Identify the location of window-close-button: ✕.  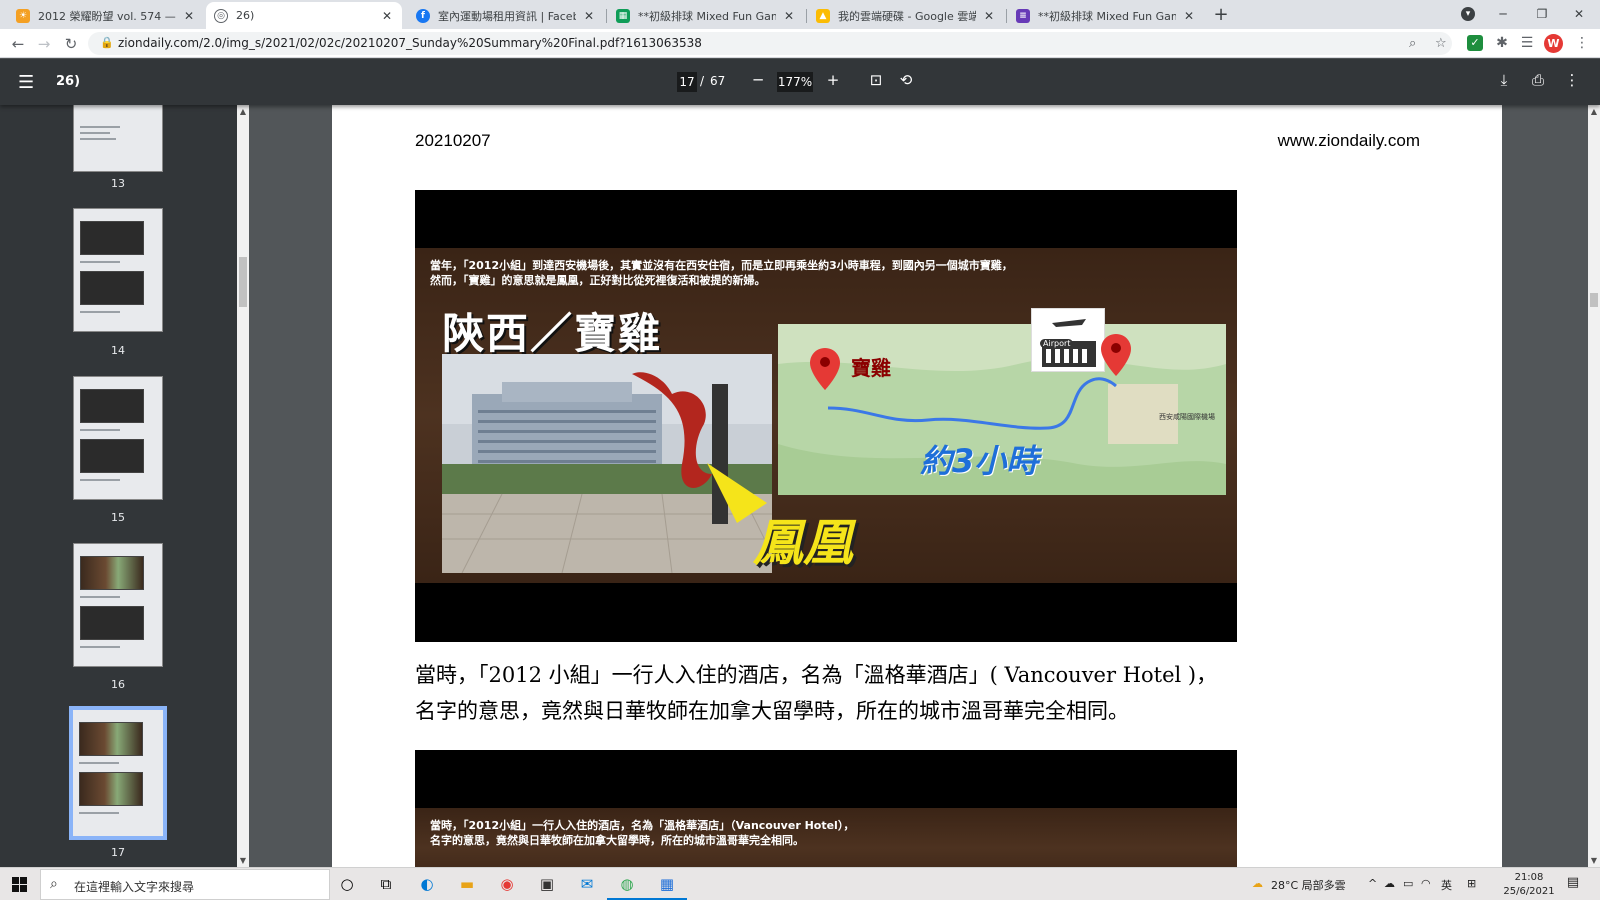
(1579, 14).